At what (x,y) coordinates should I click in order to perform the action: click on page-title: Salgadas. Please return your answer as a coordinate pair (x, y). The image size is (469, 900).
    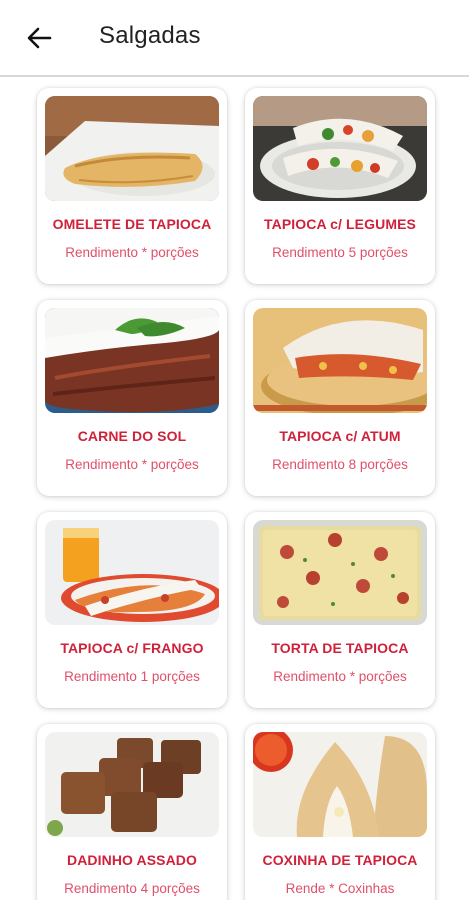
    Looking at the image, I should click on (150, 35).